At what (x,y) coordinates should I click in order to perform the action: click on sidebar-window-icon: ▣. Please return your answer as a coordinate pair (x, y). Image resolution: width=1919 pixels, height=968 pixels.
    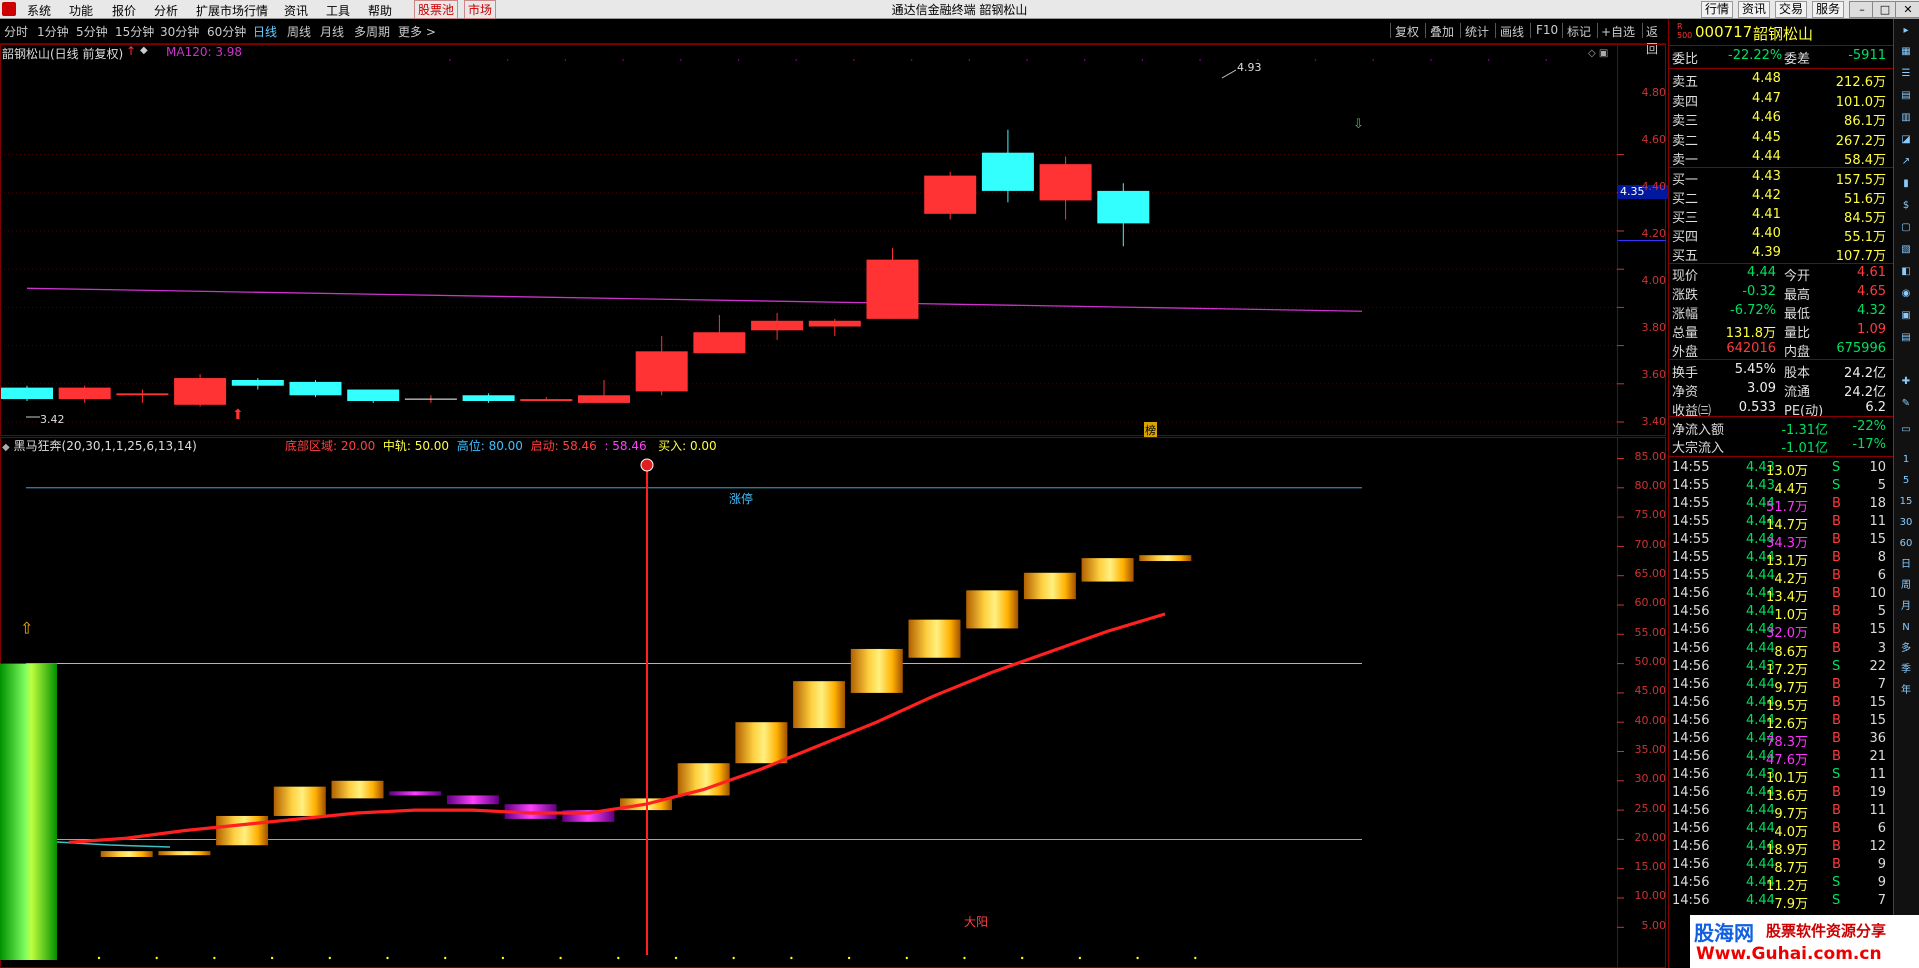
    Looking at the image, I should click on (1906, 316).